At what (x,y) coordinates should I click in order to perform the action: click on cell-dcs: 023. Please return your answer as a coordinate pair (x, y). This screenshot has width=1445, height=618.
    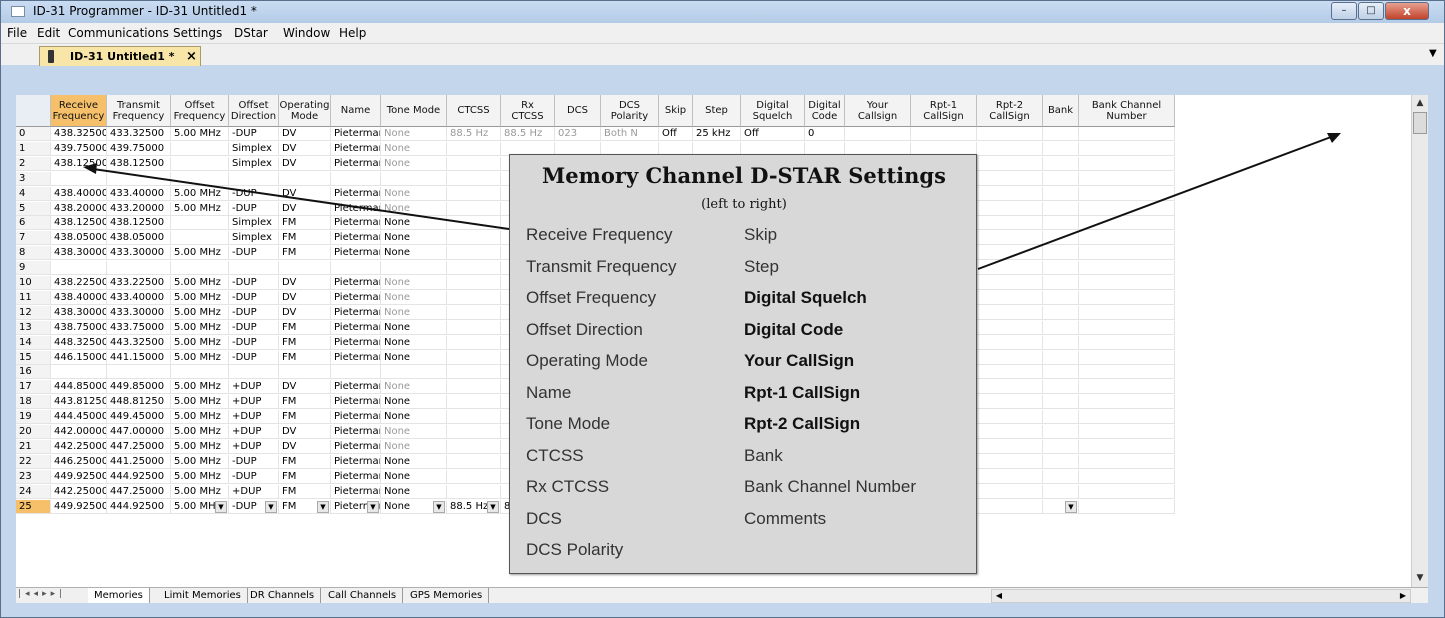
    Looking at the image, I should click on (578, 134).